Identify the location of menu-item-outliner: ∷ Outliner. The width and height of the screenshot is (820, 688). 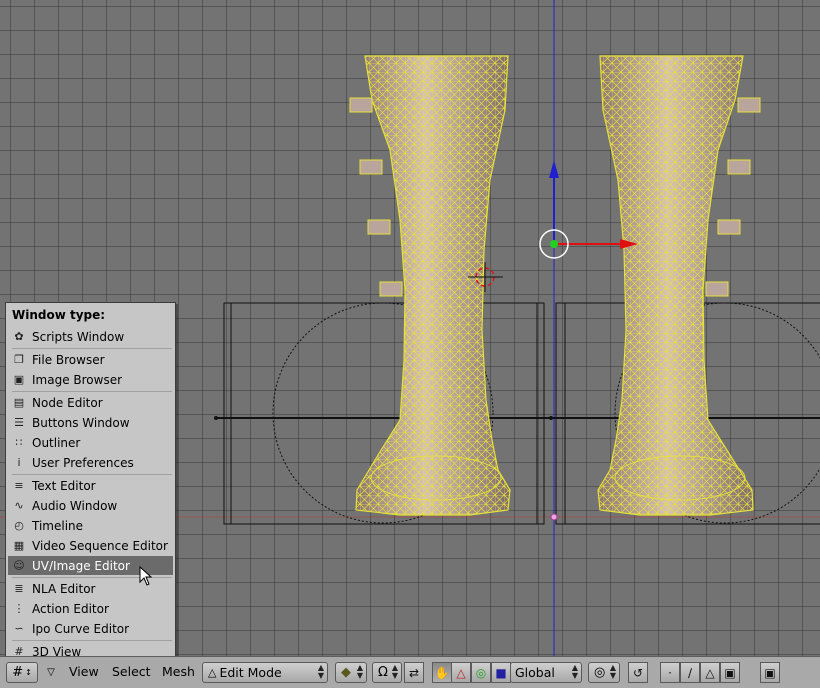
(90, 442).